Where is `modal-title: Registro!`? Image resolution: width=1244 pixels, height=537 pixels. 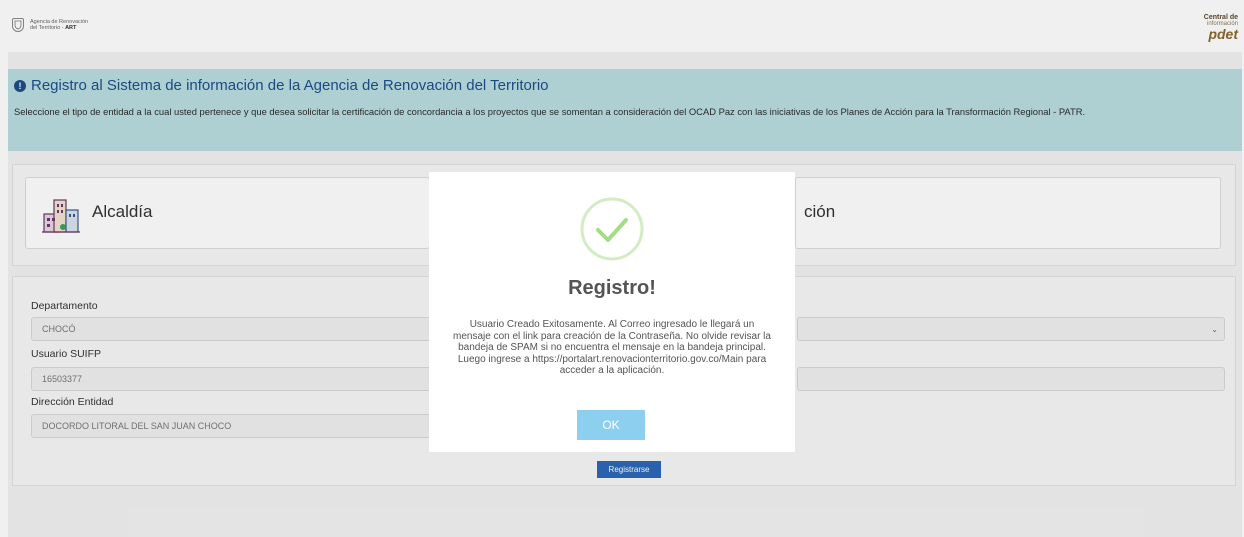 modal-title: Registro! is located at coordinates (612, 288).